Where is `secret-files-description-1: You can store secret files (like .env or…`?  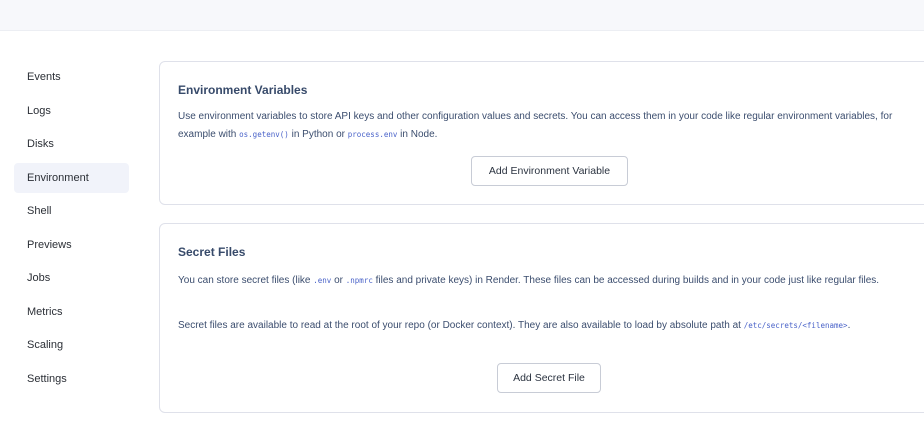 secret-files-description-1: You can store secret files (like .env or… is located at coordinates (529, 280).